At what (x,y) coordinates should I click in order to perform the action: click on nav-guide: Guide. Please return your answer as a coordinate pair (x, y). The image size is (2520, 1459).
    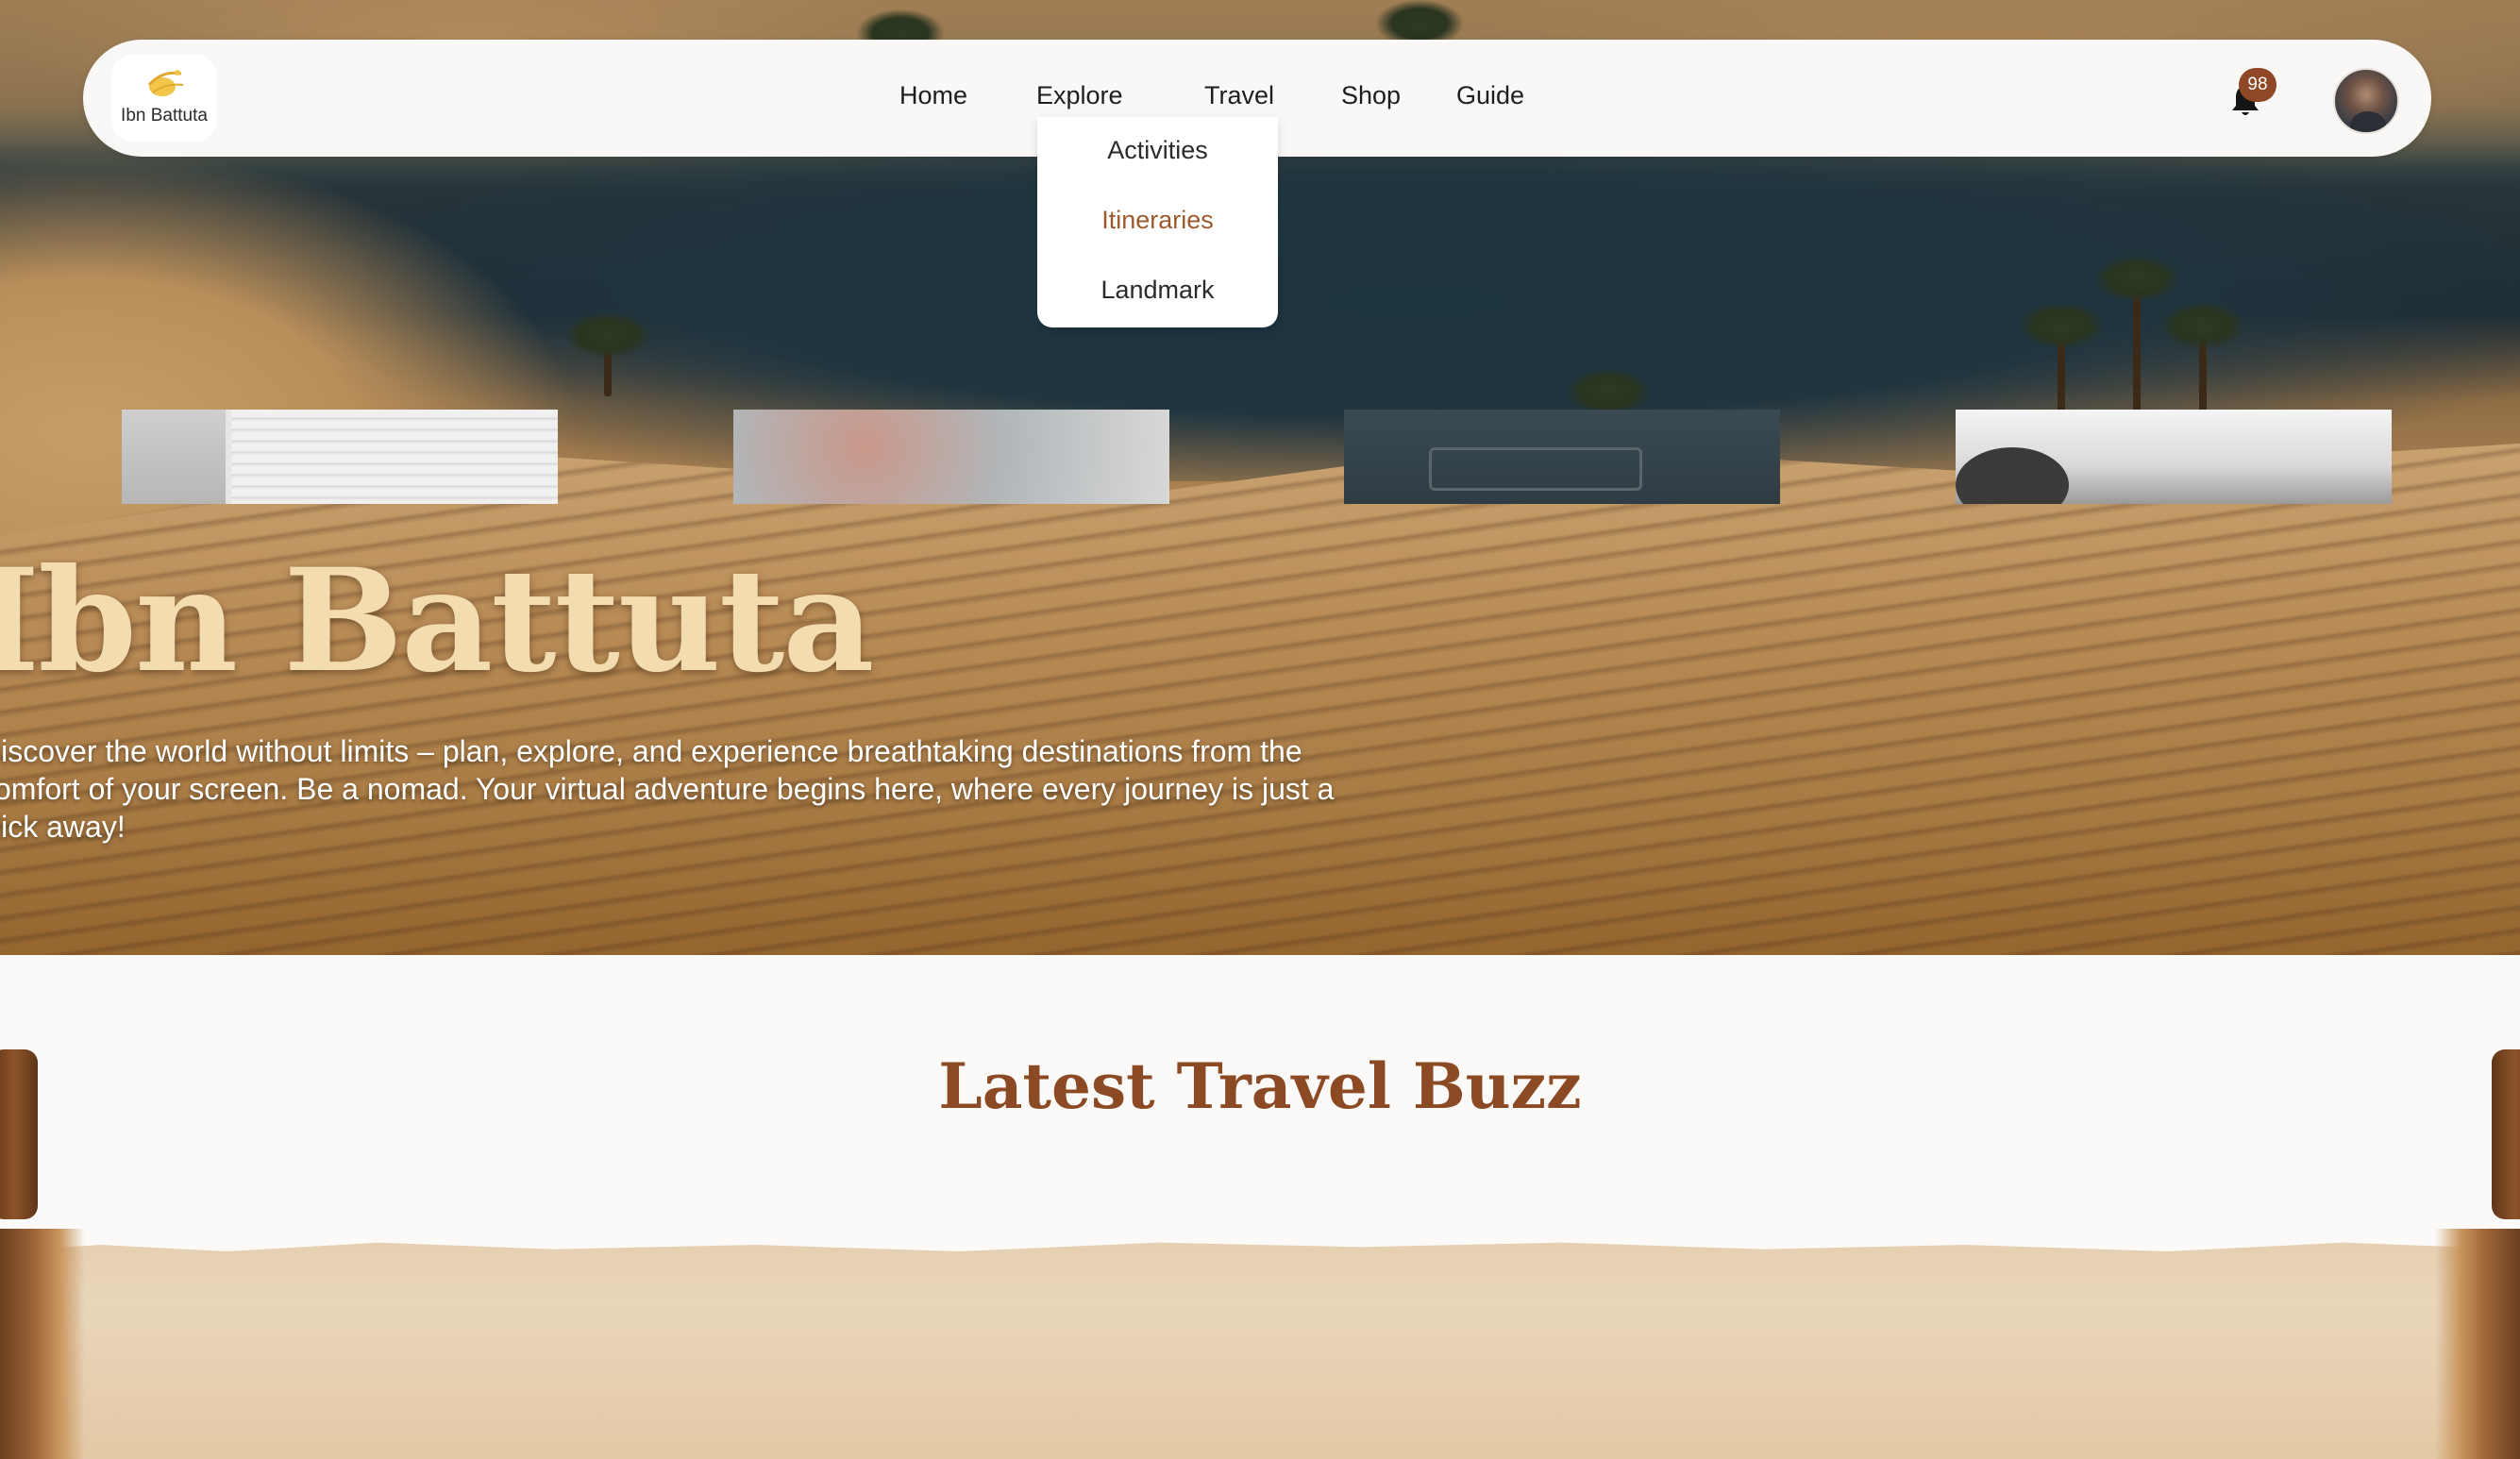
    Looking at the image, I should click on (1490, 96).